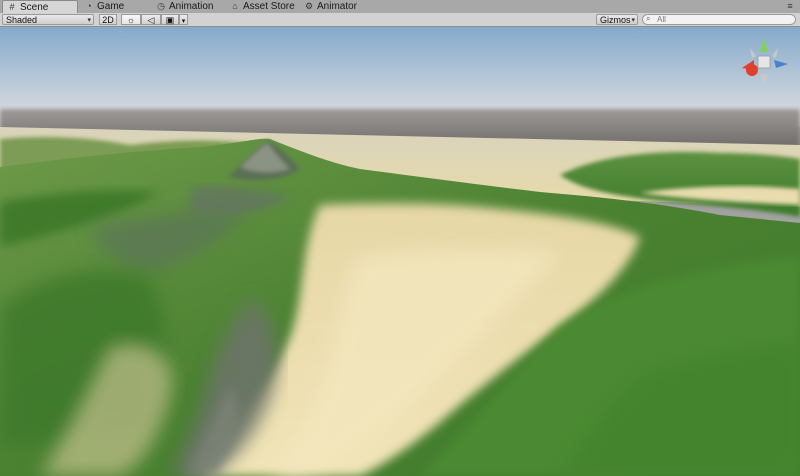 This screenshot has height=476, width=800. I want to click on scene-lighting-toggle: ☼, so click(131, 19).